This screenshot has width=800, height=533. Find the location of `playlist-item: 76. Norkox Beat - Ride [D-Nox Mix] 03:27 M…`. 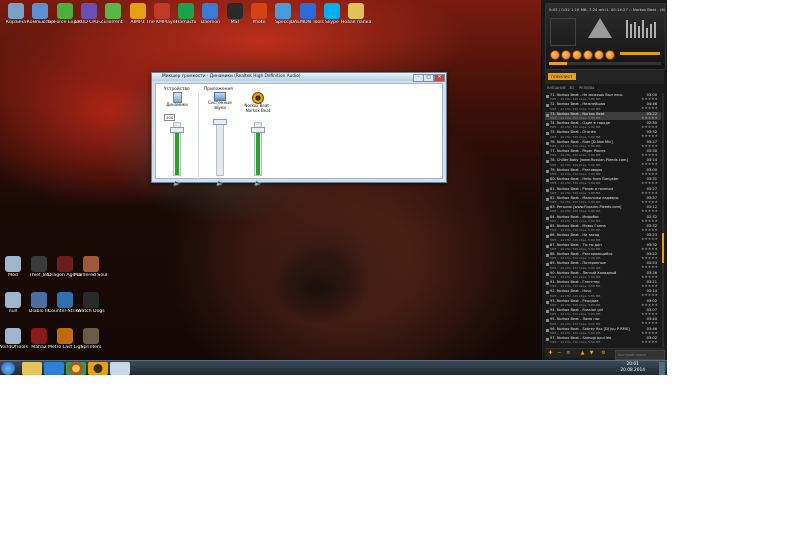

playlist-item: 76. Norkox Beat - Ride [D-Nox Mix] 03:27 M… is located at coordinates (603, 144).